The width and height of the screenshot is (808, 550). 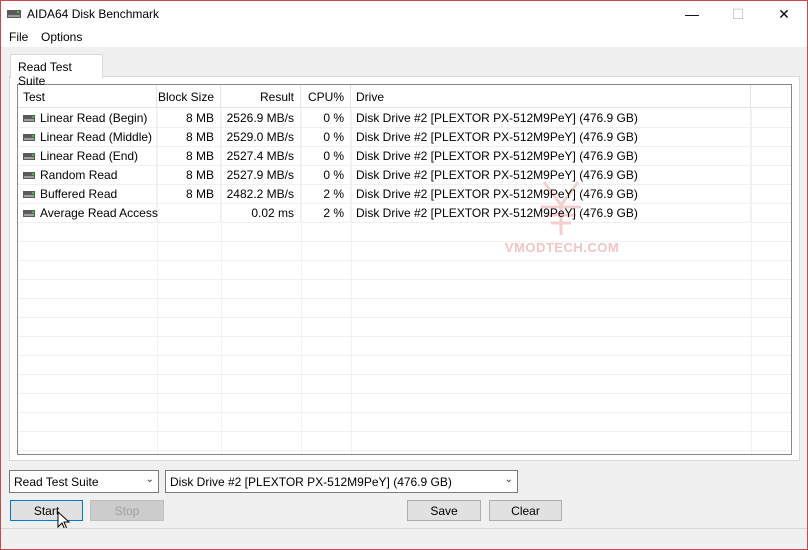 I want to click on column-header-result: Result, so click(x=261, y=96).